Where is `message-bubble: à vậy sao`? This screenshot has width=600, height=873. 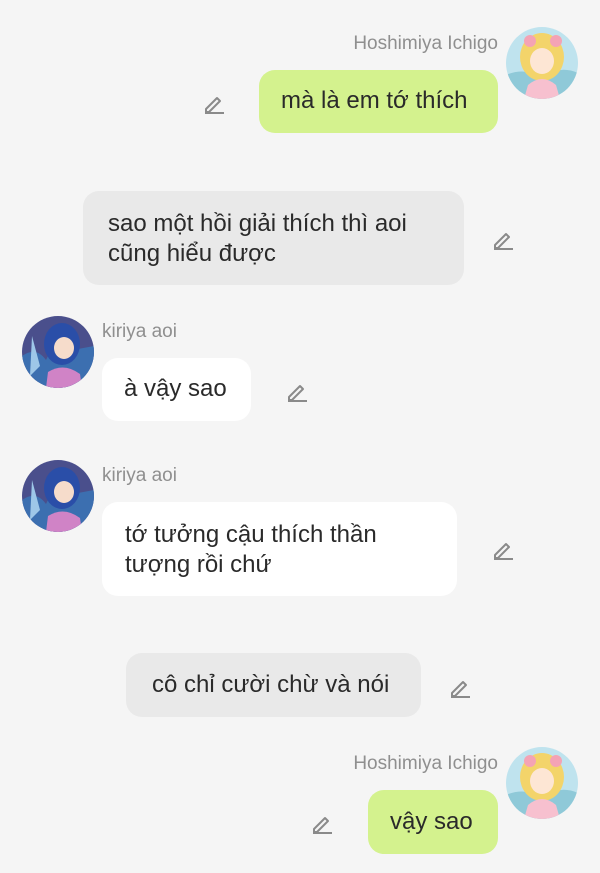
message-bubble: à vậy sao is located at coordinates (176, 389).